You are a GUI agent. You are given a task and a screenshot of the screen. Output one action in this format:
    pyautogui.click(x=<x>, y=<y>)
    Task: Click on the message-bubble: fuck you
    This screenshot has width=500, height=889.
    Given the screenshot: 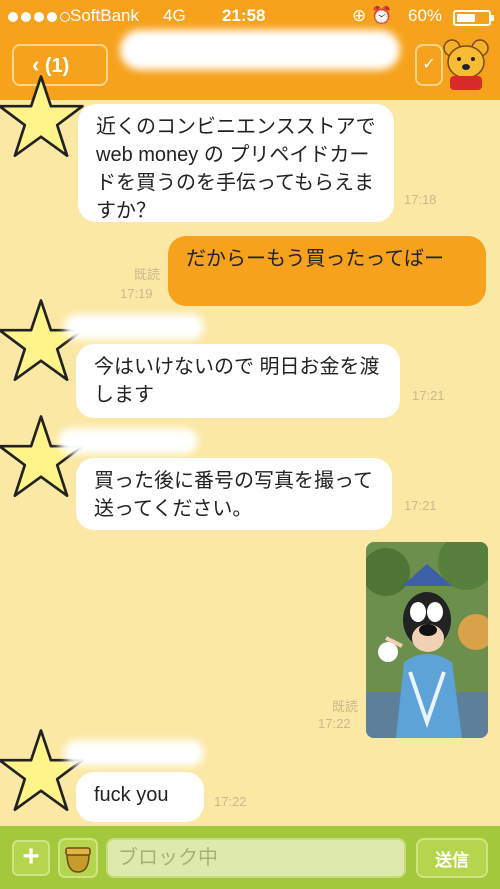 What is the action you would take?
    pyautogui.click(x=140, y=797)
    